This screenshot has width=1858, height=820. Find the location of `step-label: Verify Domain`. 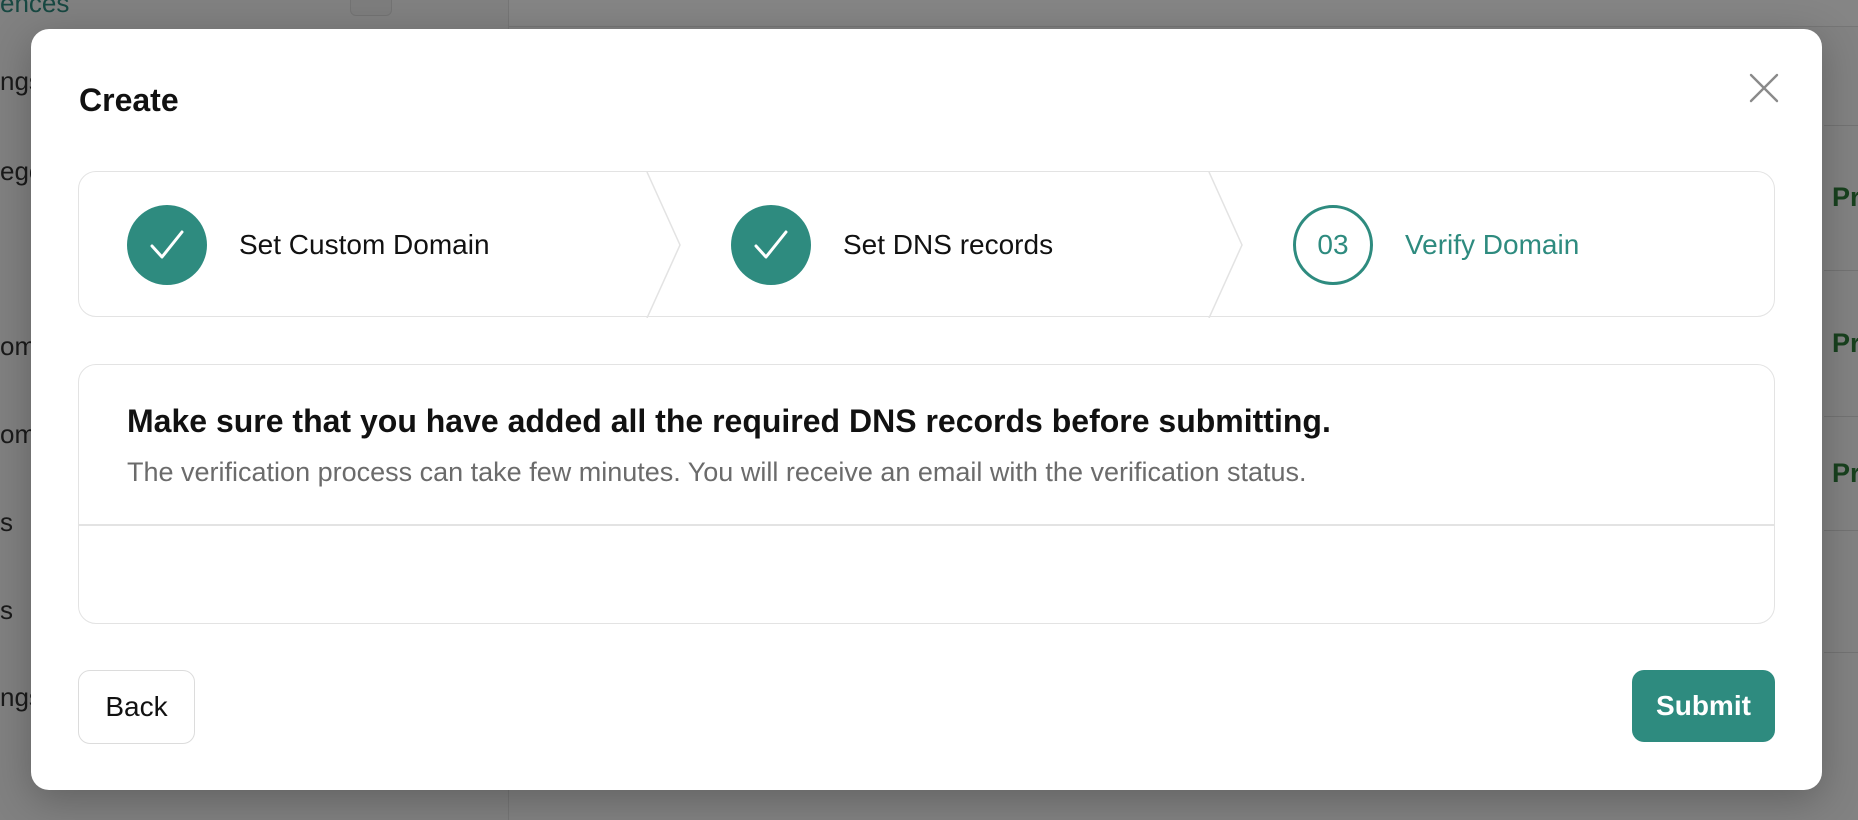

step-label: Verify Domain is located at coordinates (1492, 244).